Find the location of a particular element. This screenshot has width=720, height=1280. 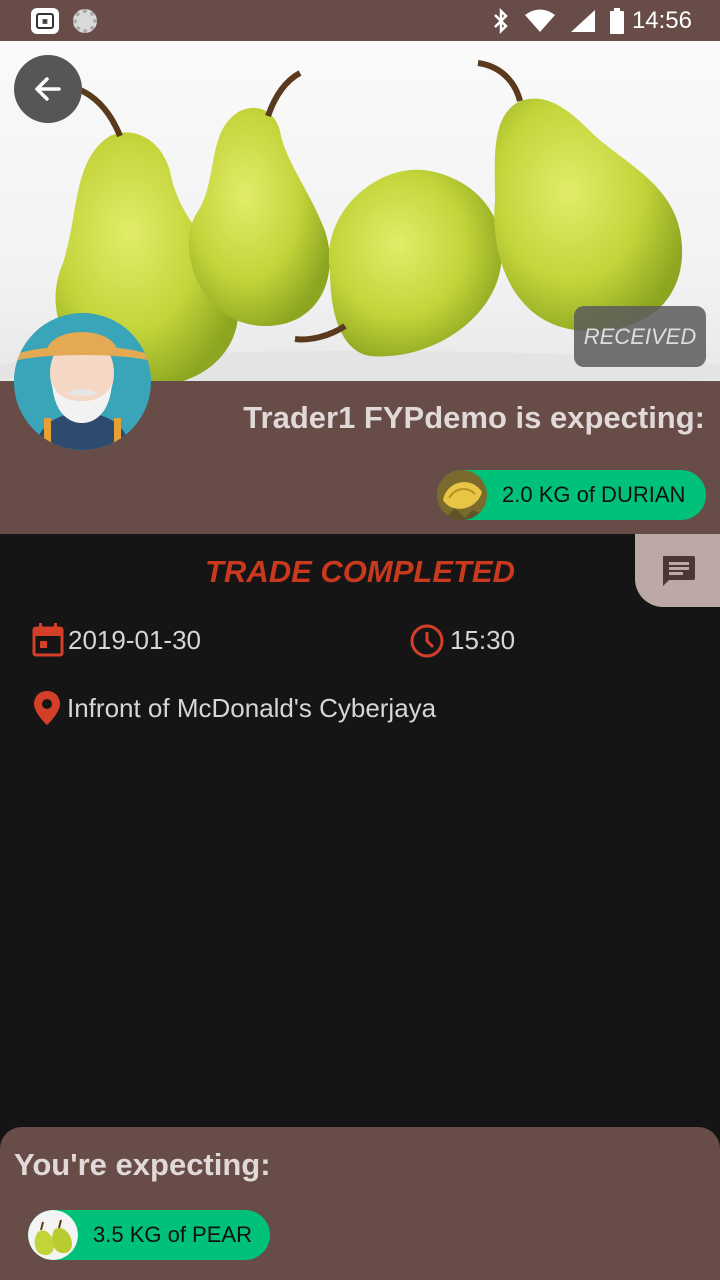

trade-location: Infront of McDonald's Cyberjaya is located at coordinates (234, 708).